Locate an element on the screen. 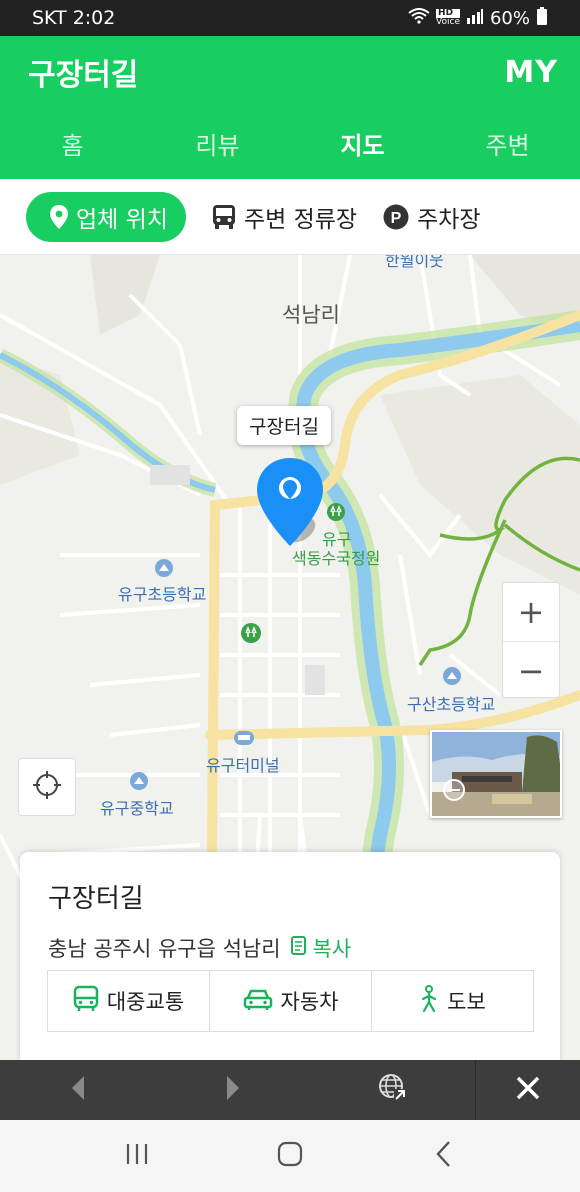  nearby-stops-chip: 주변 정류장 is located at coordinates (284, 217).